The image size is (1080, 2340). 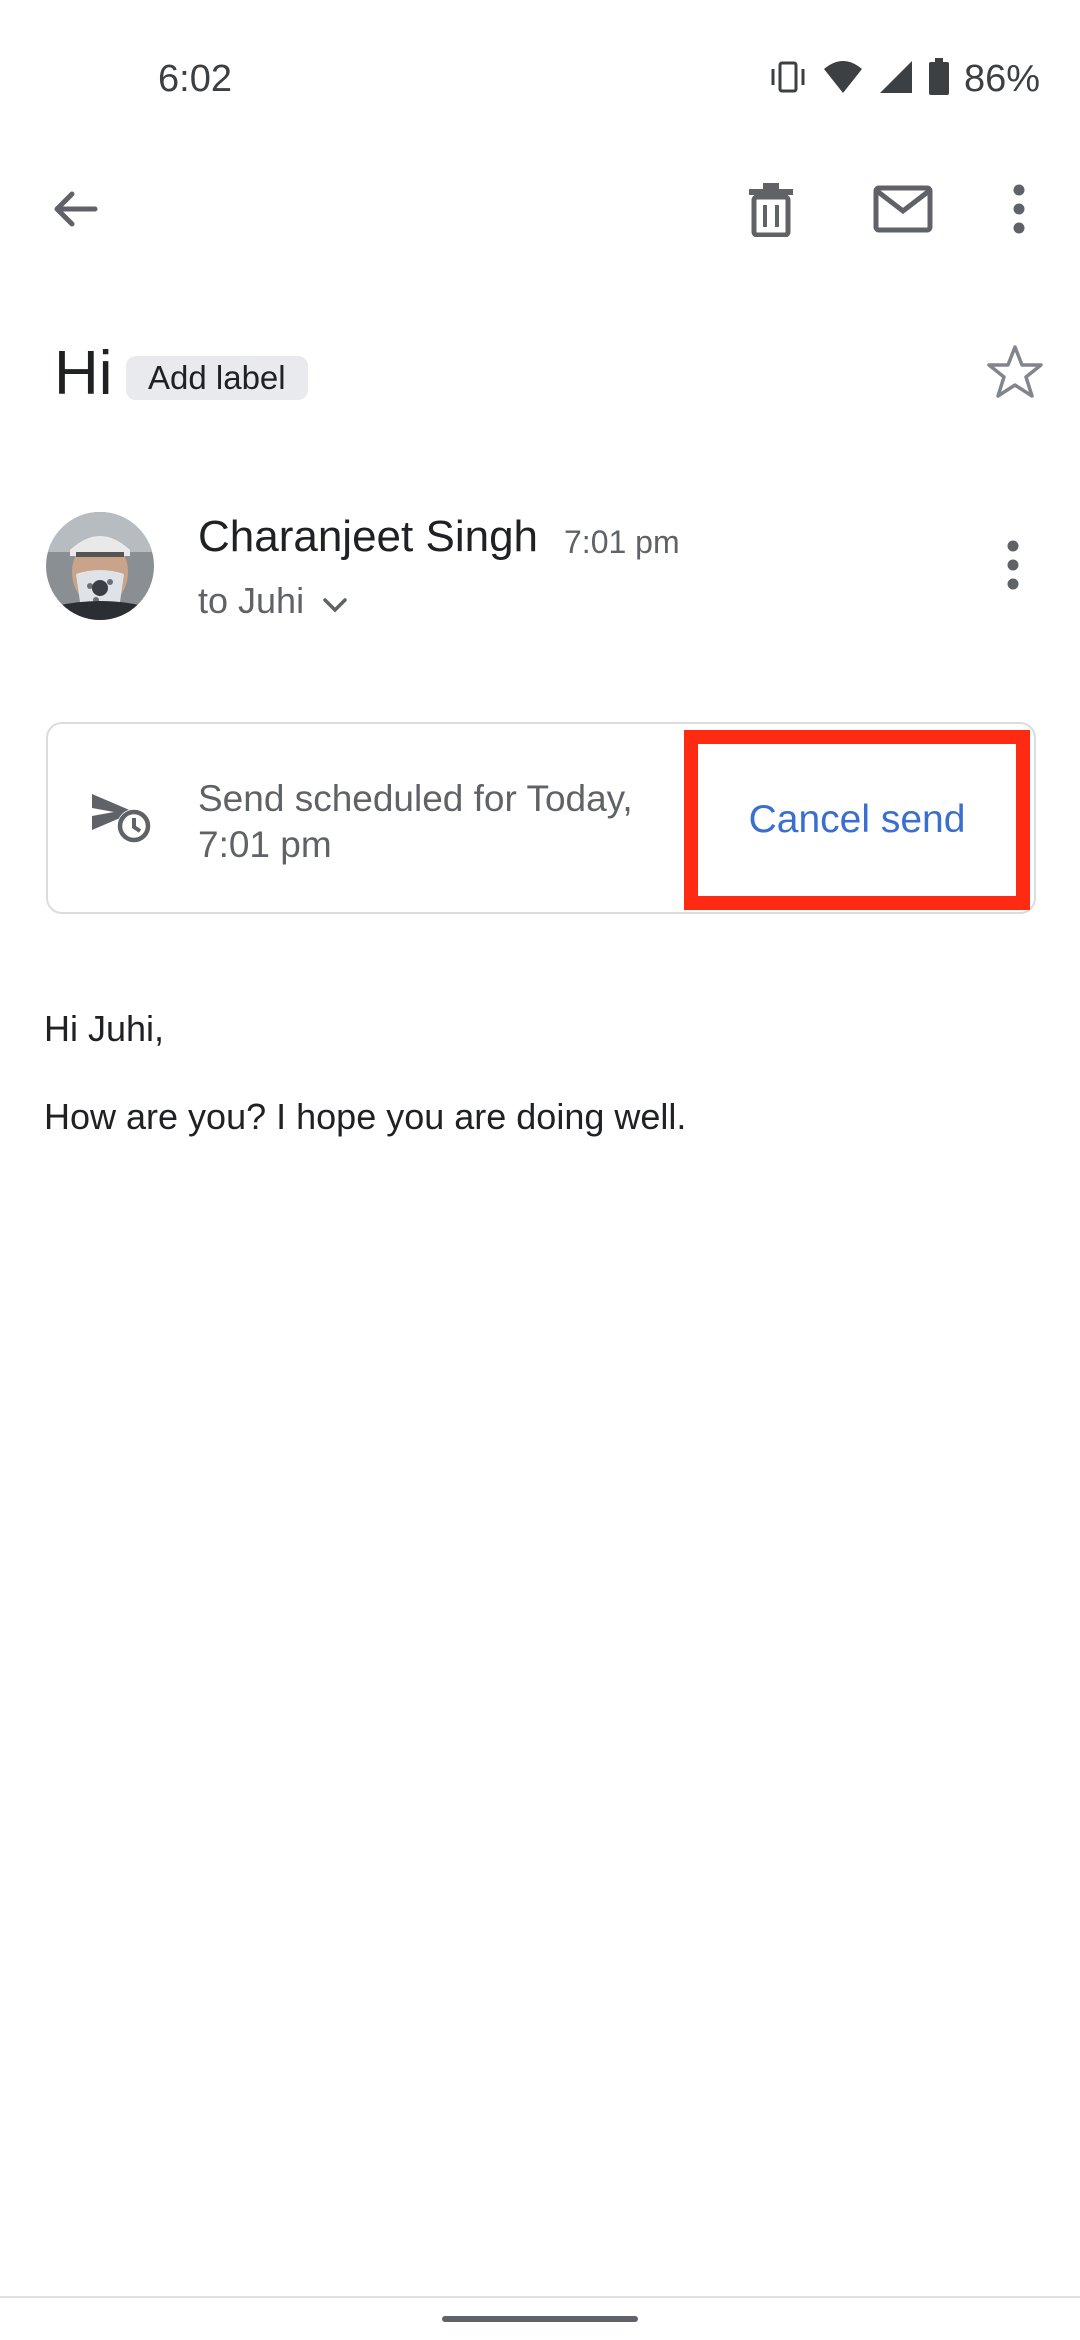 What do you see at coordinates (251, 600) in the screenshot?
I see `recipient-label: to Juhi` at bounding box center [251, 600].